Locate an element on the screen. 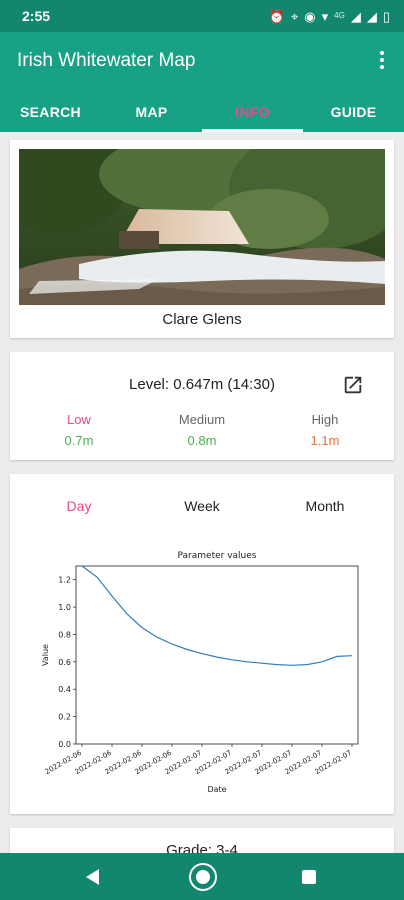  chart-frame is located at coordinates (217, 655).